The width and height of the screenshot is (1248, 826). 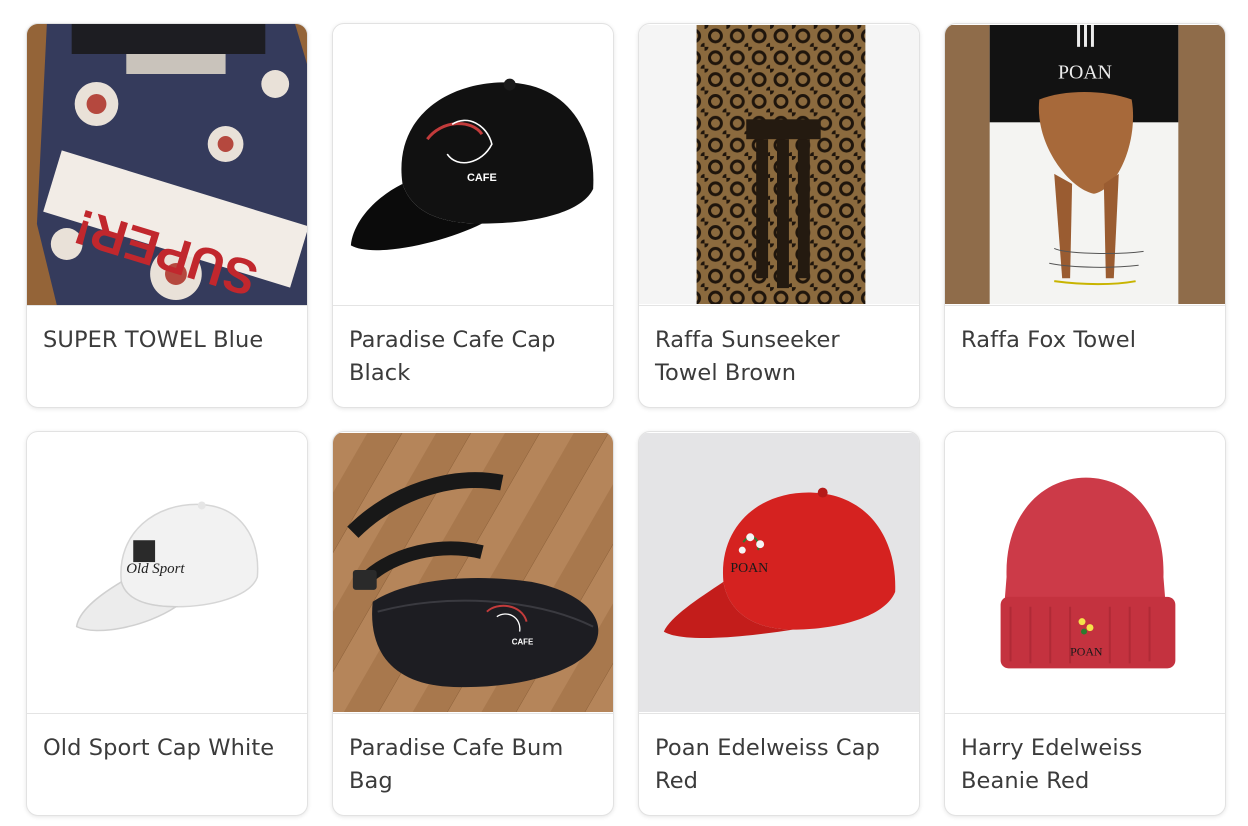 I want to click on product-card: CAFE Paradise Cafe Cap Black, so click(x=473, y=215).